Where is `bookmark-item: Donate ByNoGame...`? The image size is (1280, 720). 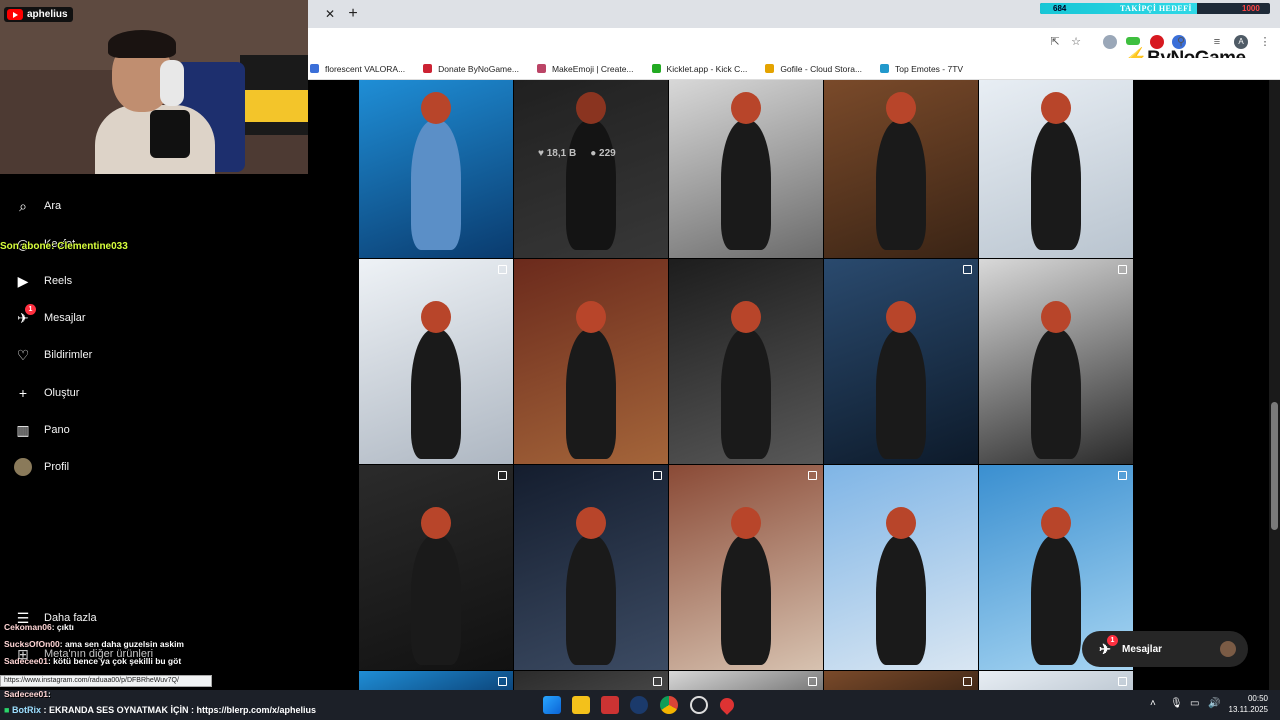
bookmark-item: Donate ByNoGame... is located at coordinates (471, 69).